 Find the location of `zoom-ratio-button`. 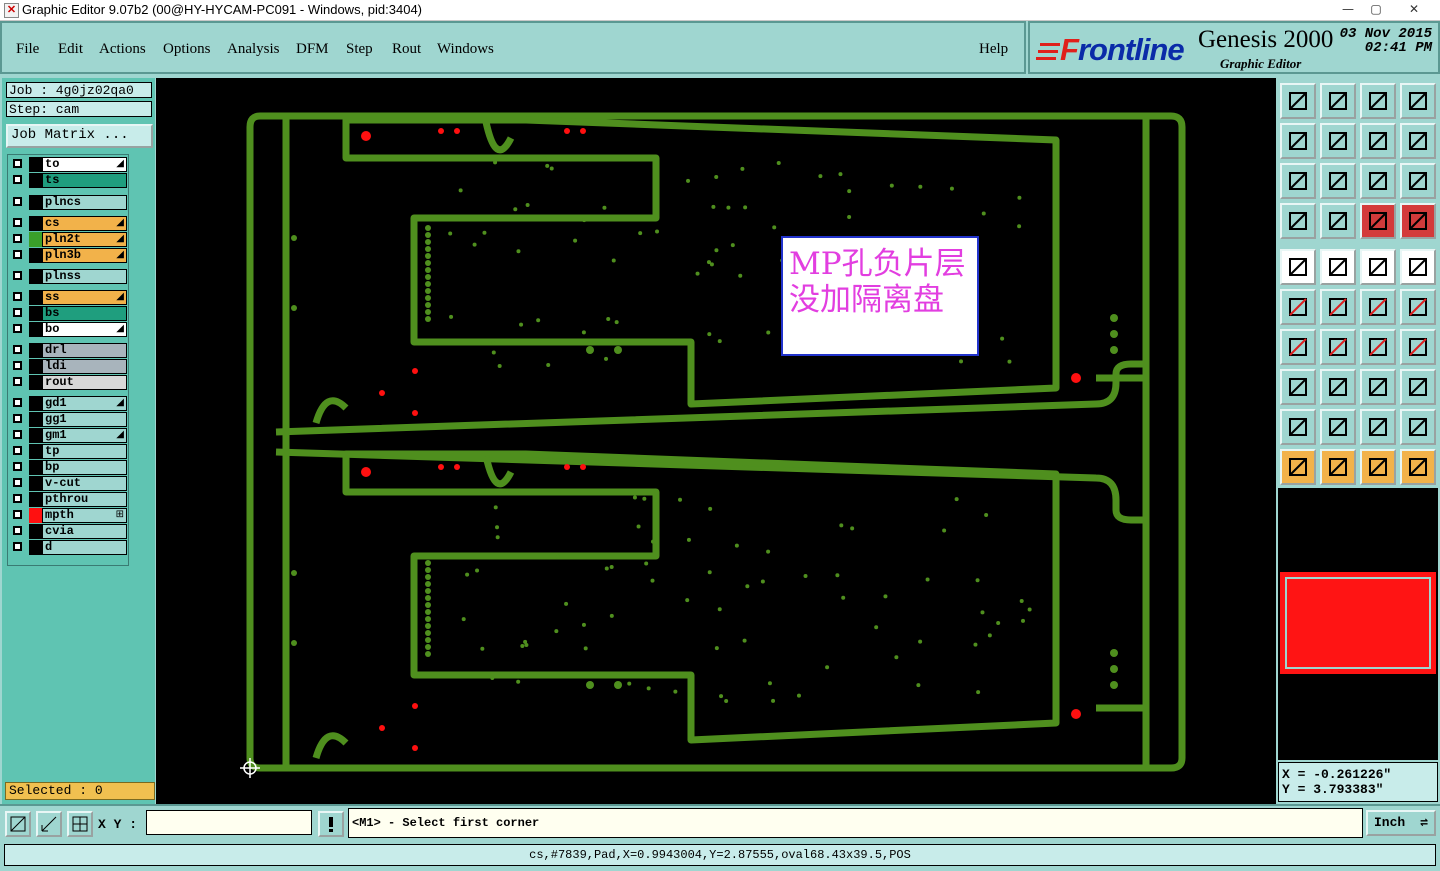

zoom-ratio-button is located at coordinates (1378, 181).